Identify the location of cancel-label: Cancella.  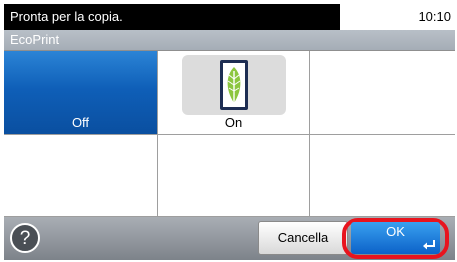
(303, 237).